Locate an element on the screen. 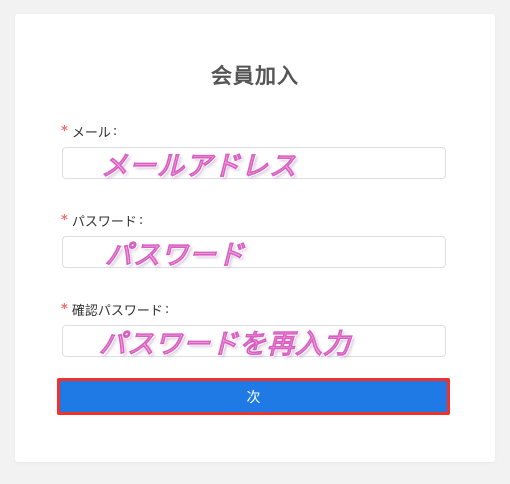  password-label-text: パスワード is located at coordinates (104, 222).